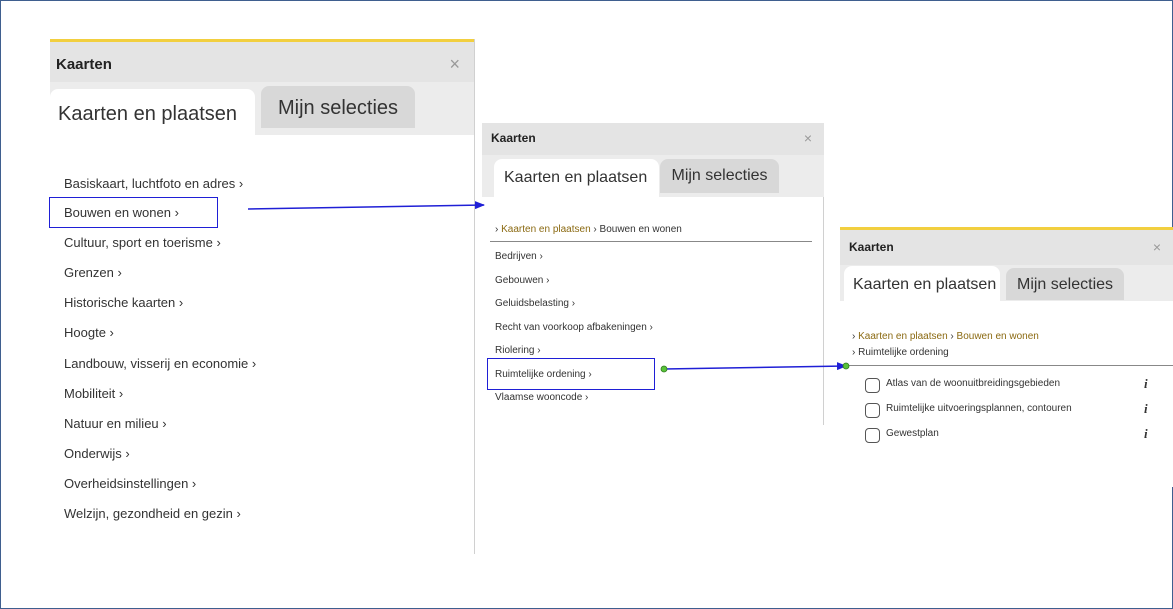 Image resolution: width=1173 pixels, height=609 pixels. What do you see at coordinates (755, 366) in the screenshot?
I see `arrow-to-layers` at bounding box center [755, 366].